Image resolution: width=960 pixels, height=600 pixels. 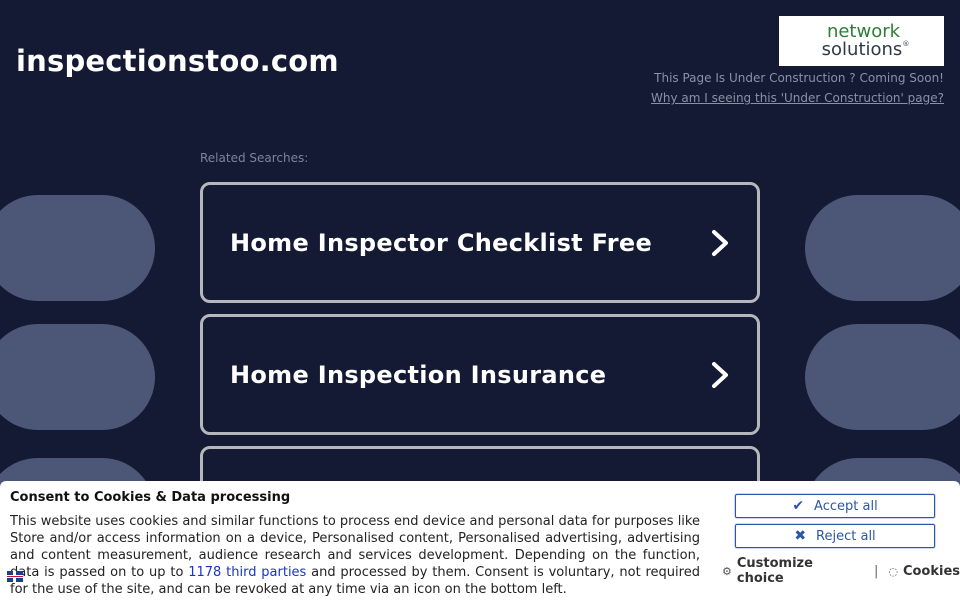 I want to click on customize-choice-label: Customize choice, so click(x=774, y=571).